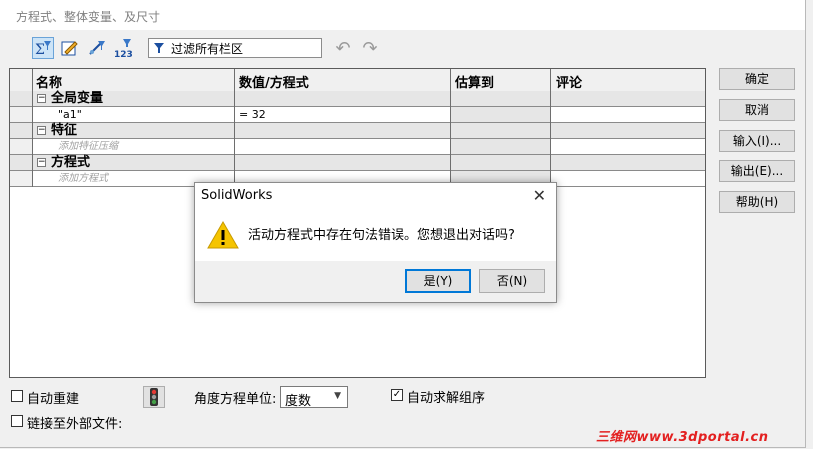 The image size is (813, 449). I want to click on column-header-name: 名称, so click(49, 83).